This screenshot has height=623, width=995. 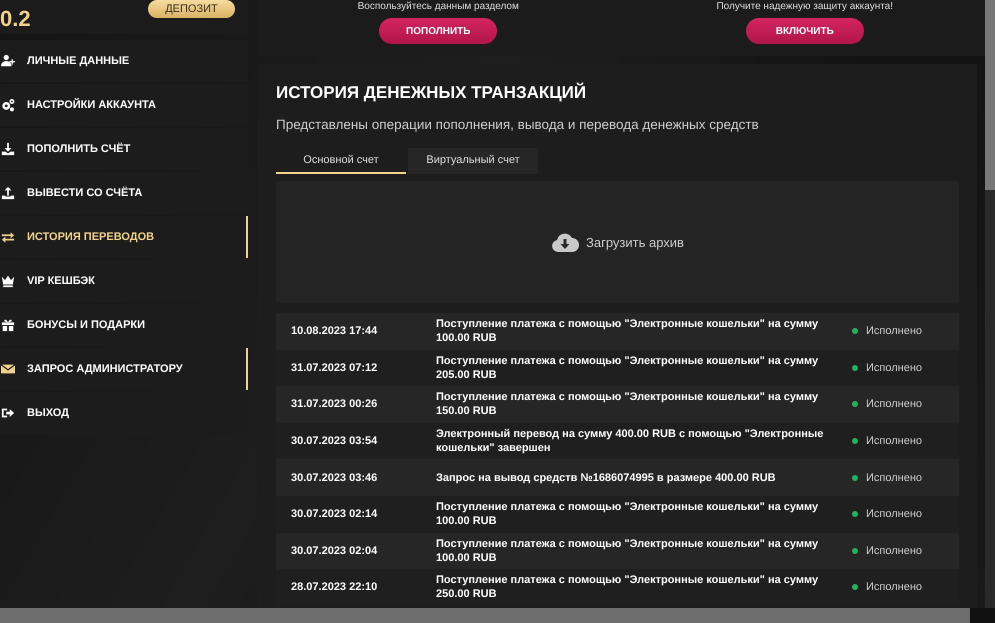 What do you see at coordinates (334, 478) in the screenshot?
I see `transaction-date: 30.07.2023 03:46` at bounding box center [334, 478].